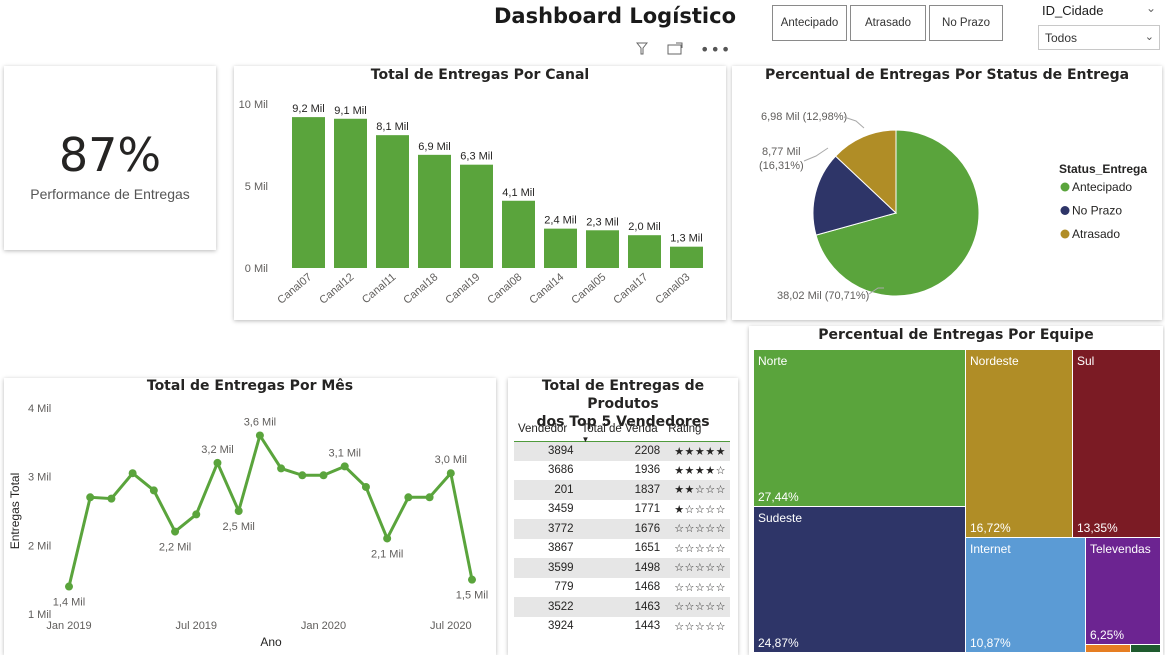 Image resolution: width=1165 pixels, height=655 pixels. What do you see at coordinates (68, 626) in the screenshot?
I see `x-tick-label: Jan 2019` at bounding box center [68, 626].